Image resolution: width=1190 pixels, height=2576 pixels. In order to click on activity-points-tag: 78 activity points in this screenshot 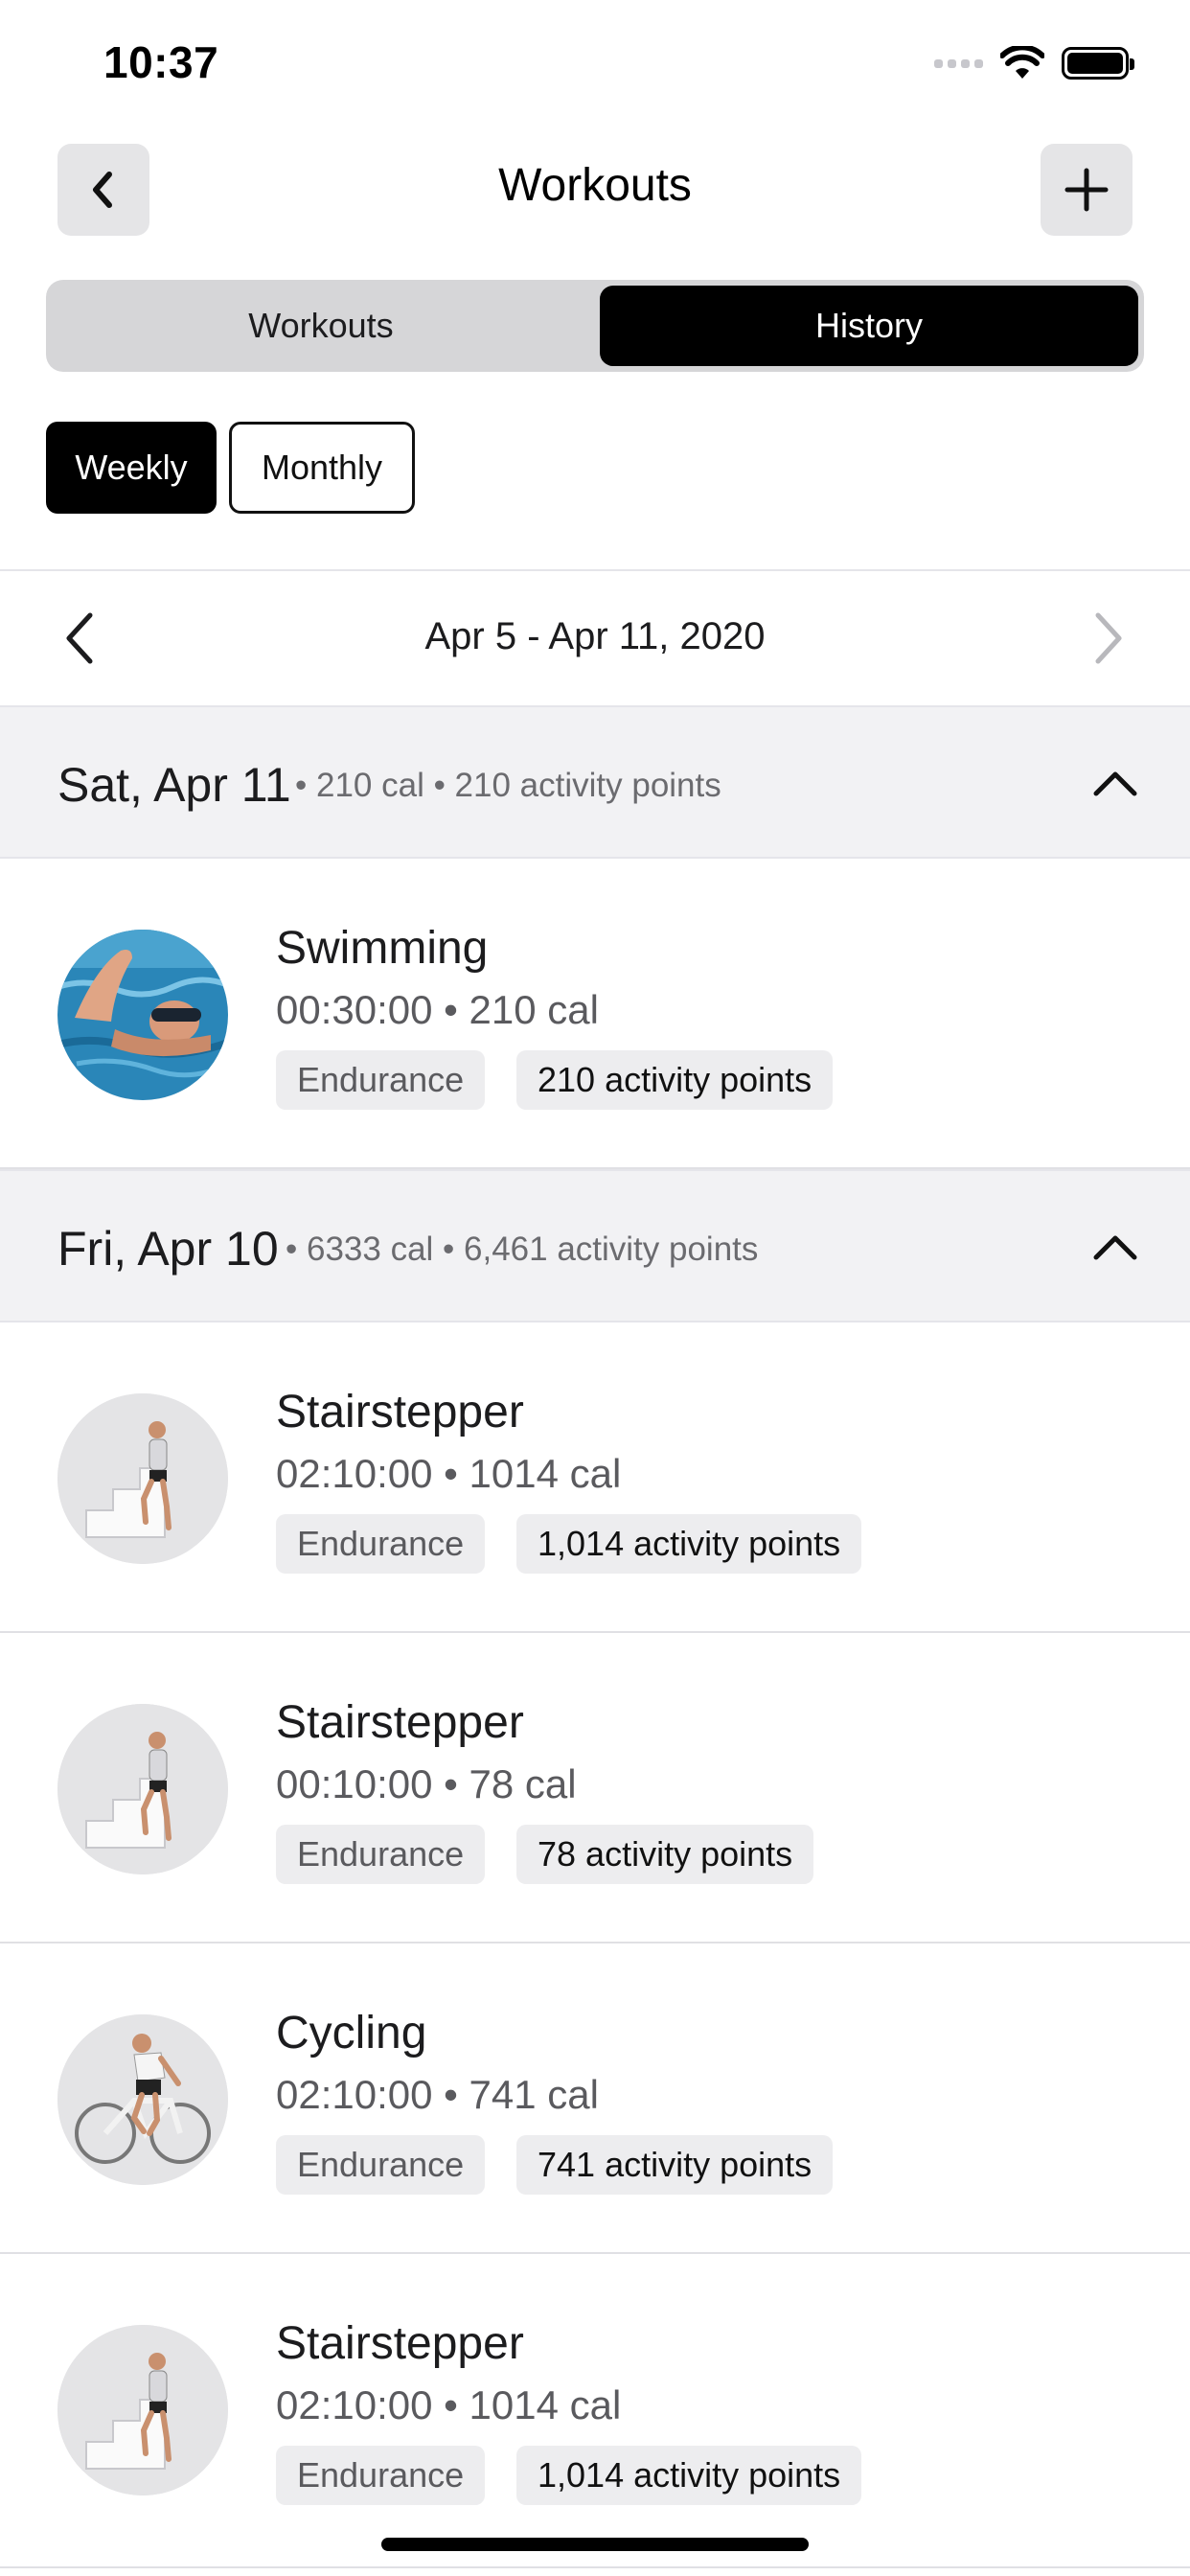, I will do `click(665, 1855)`.